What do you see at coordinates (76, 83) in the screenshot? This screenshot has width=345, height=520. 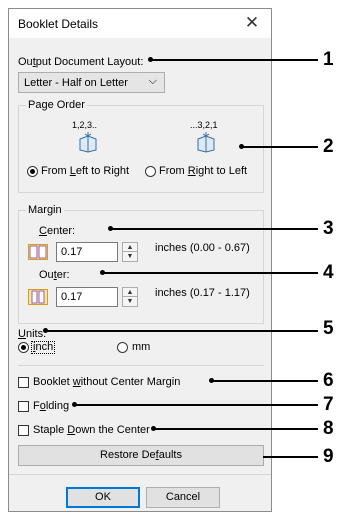 I see `output-layout-value: Letter - Half on Letter` at bounding box center [76, 83].